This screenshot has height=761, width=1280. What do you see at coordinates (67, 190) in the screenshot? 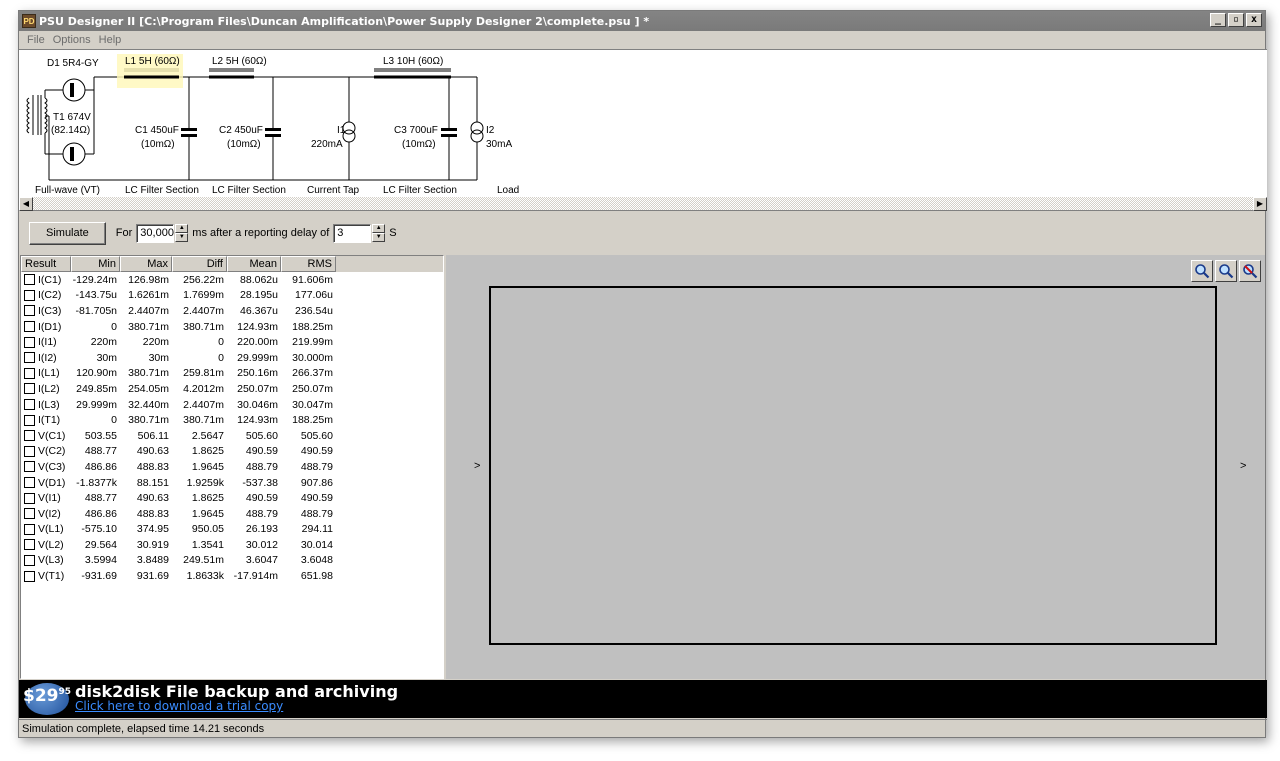
I see `section-label: Full-wave (VT)` at bounding box center [67, 190].